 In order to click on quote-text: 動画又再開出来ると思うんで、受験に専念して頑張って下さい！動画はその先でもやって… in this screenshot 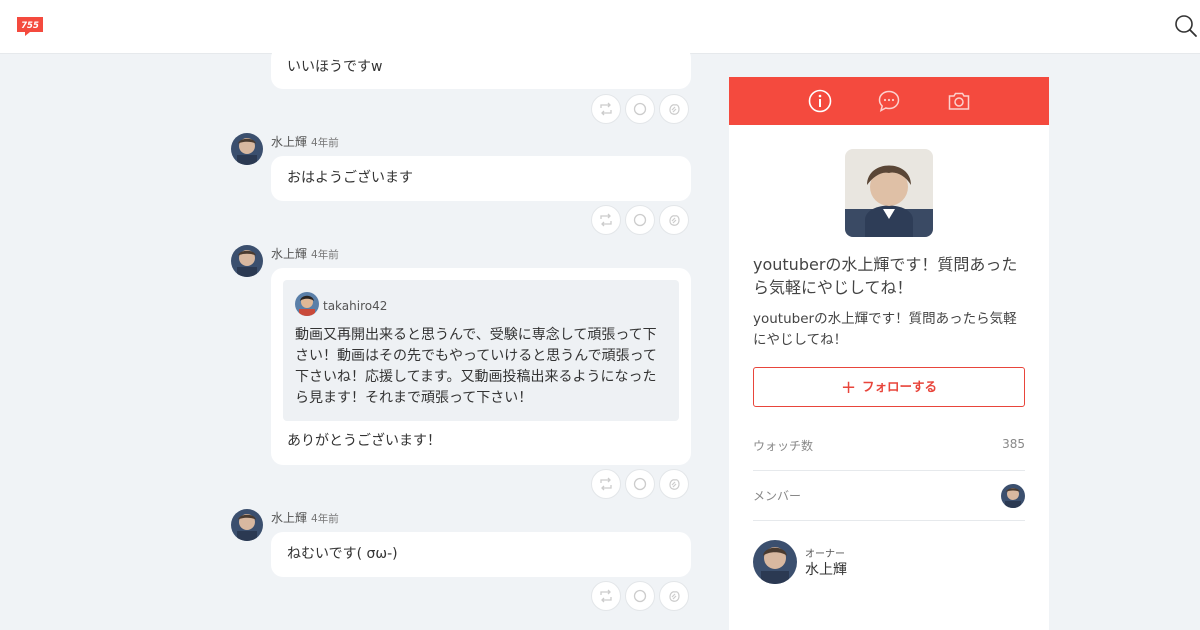, I will do `click(476, 366)`.